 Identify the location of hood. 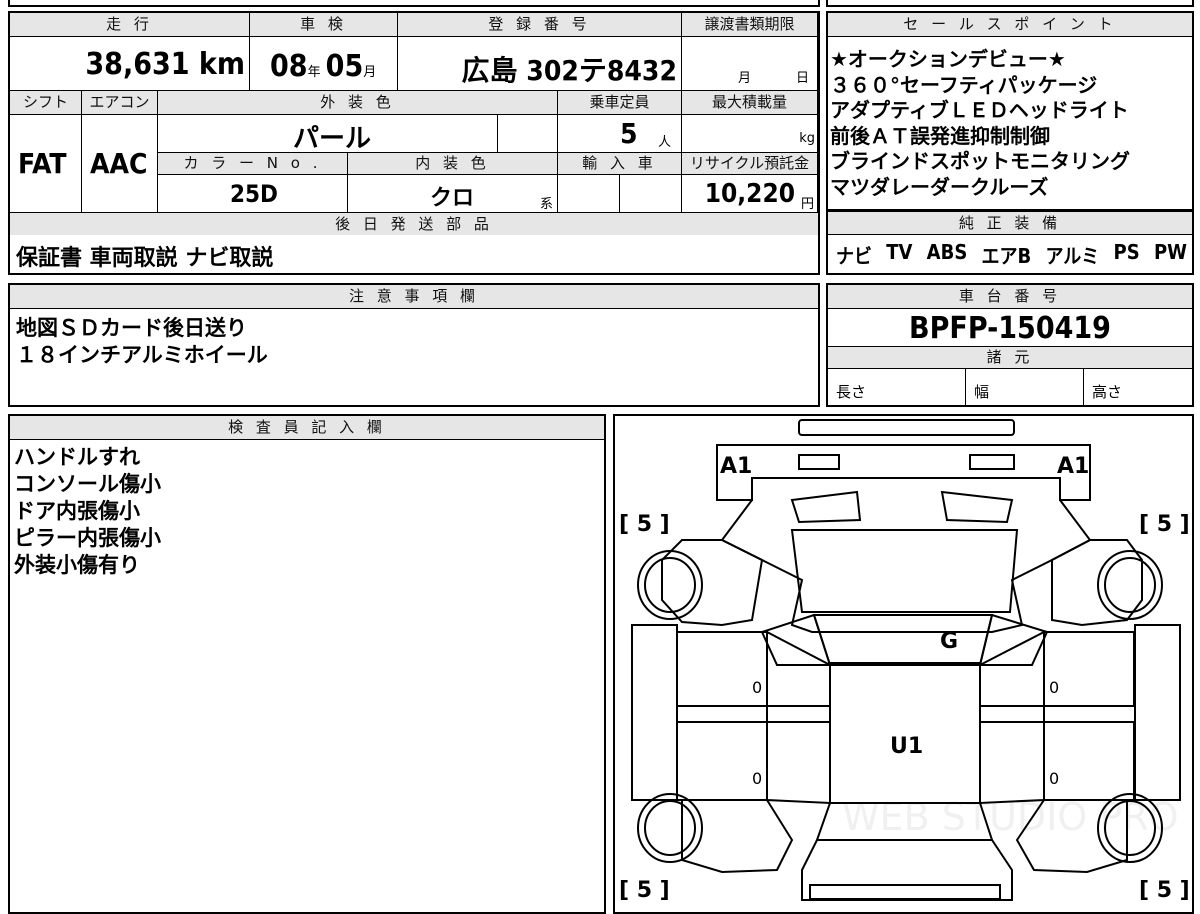
(906, 555).